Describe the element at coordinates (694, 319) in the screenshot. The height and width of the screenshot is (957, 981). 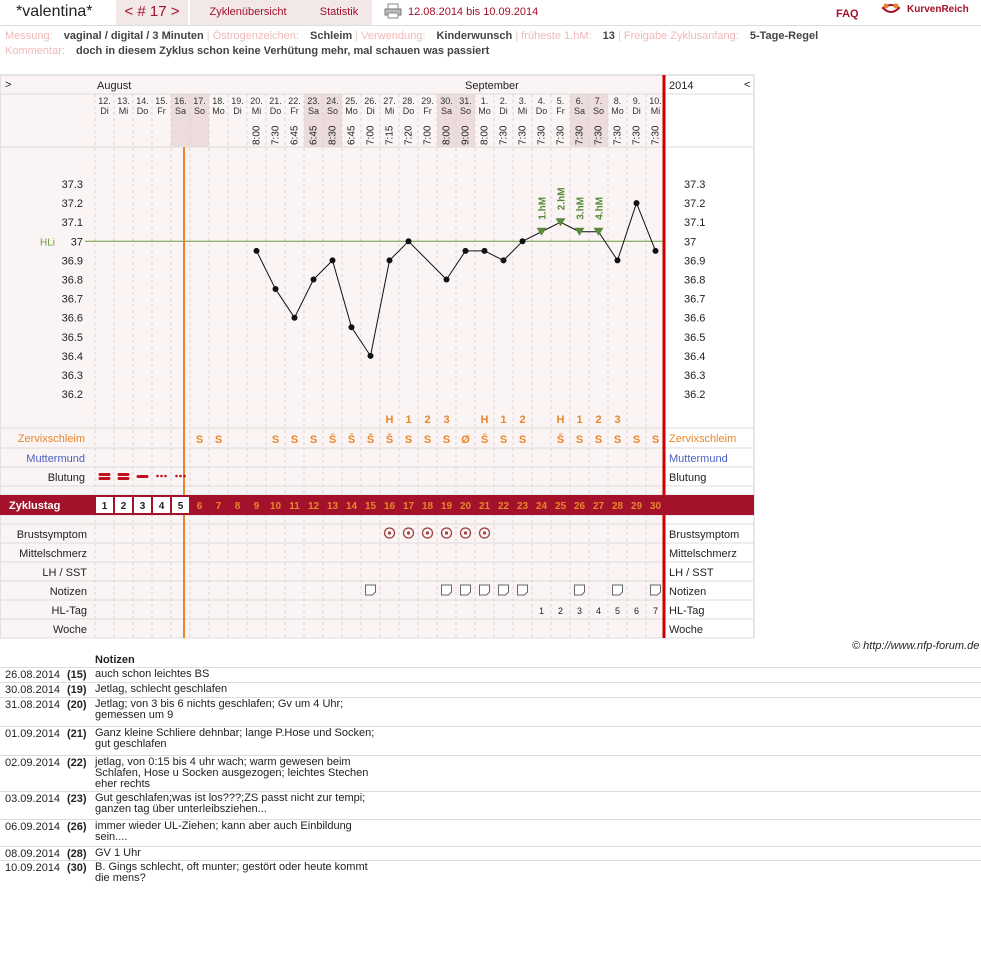
I see `y-tick-right: 36.6` at that location.